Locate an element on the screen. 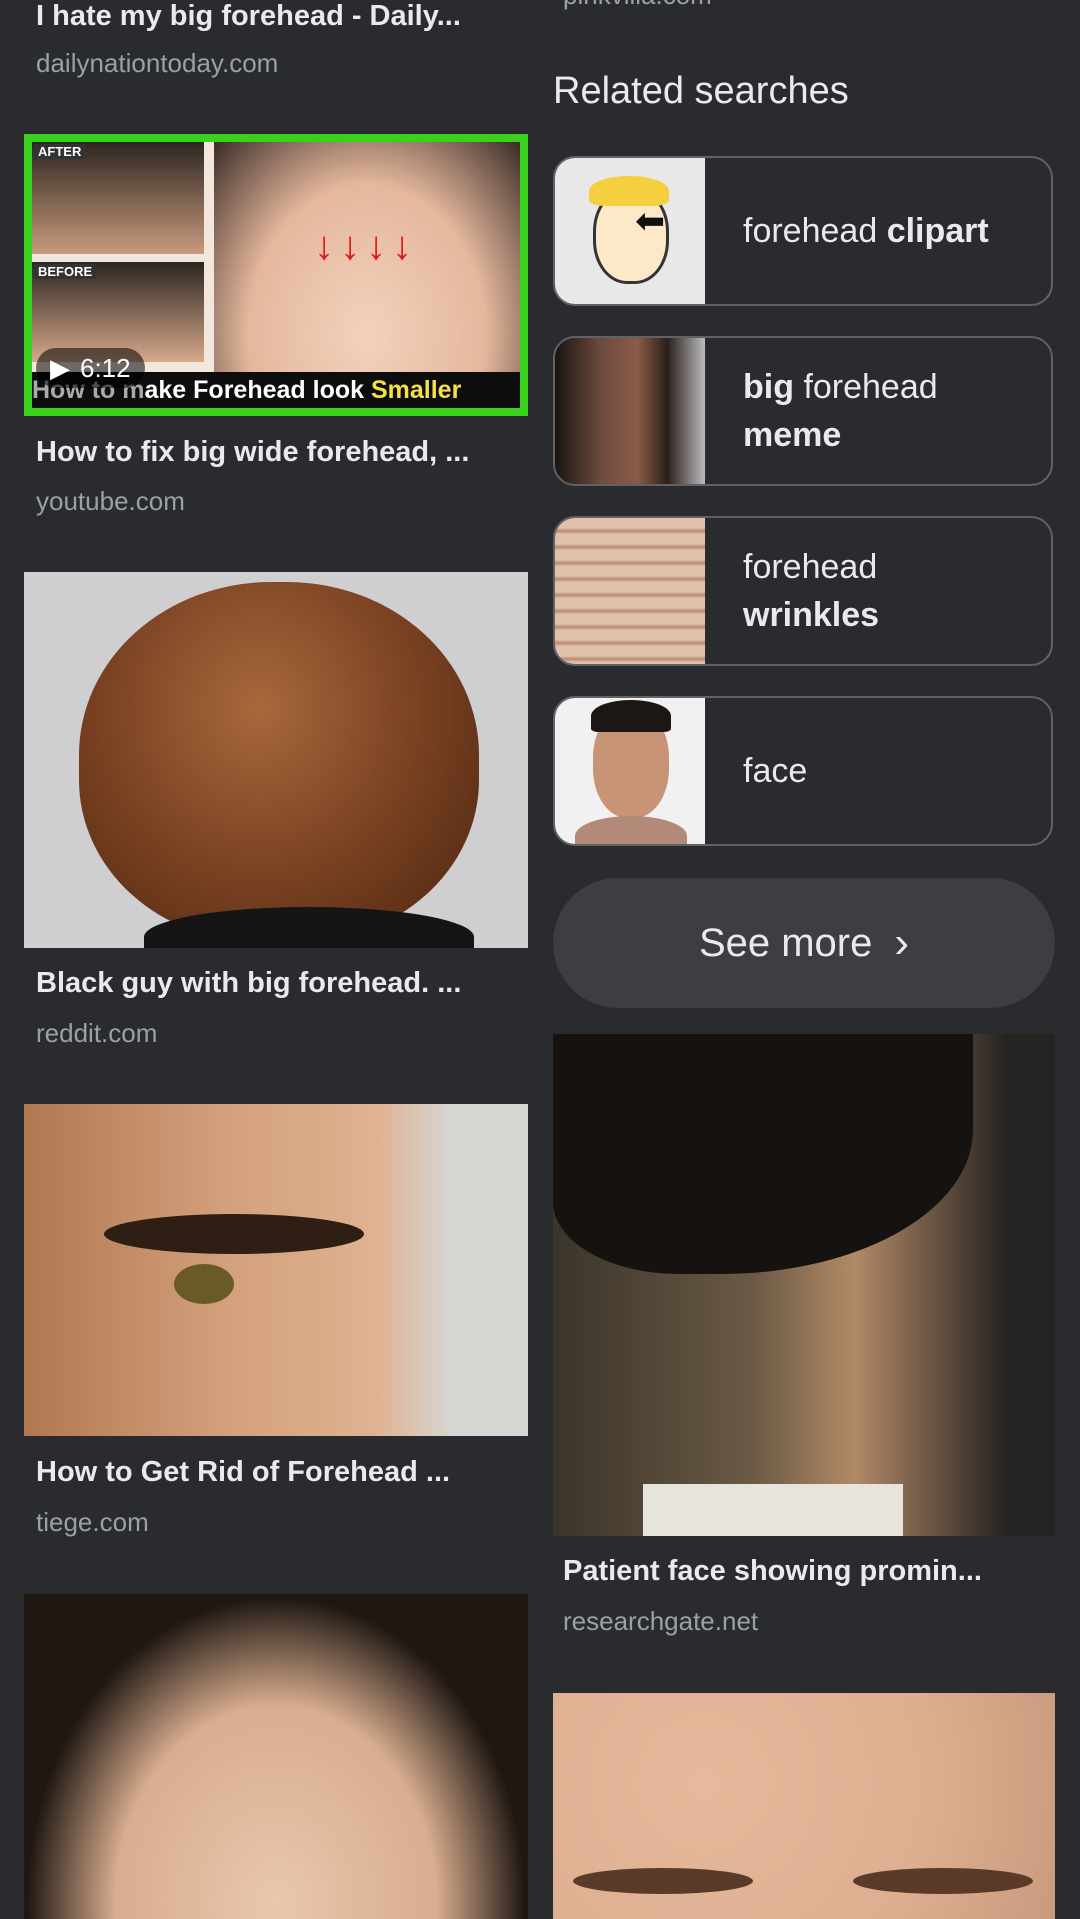 The image size is (1080, 1919). chevron-right-icon: › is located at coordinates (902, 942).